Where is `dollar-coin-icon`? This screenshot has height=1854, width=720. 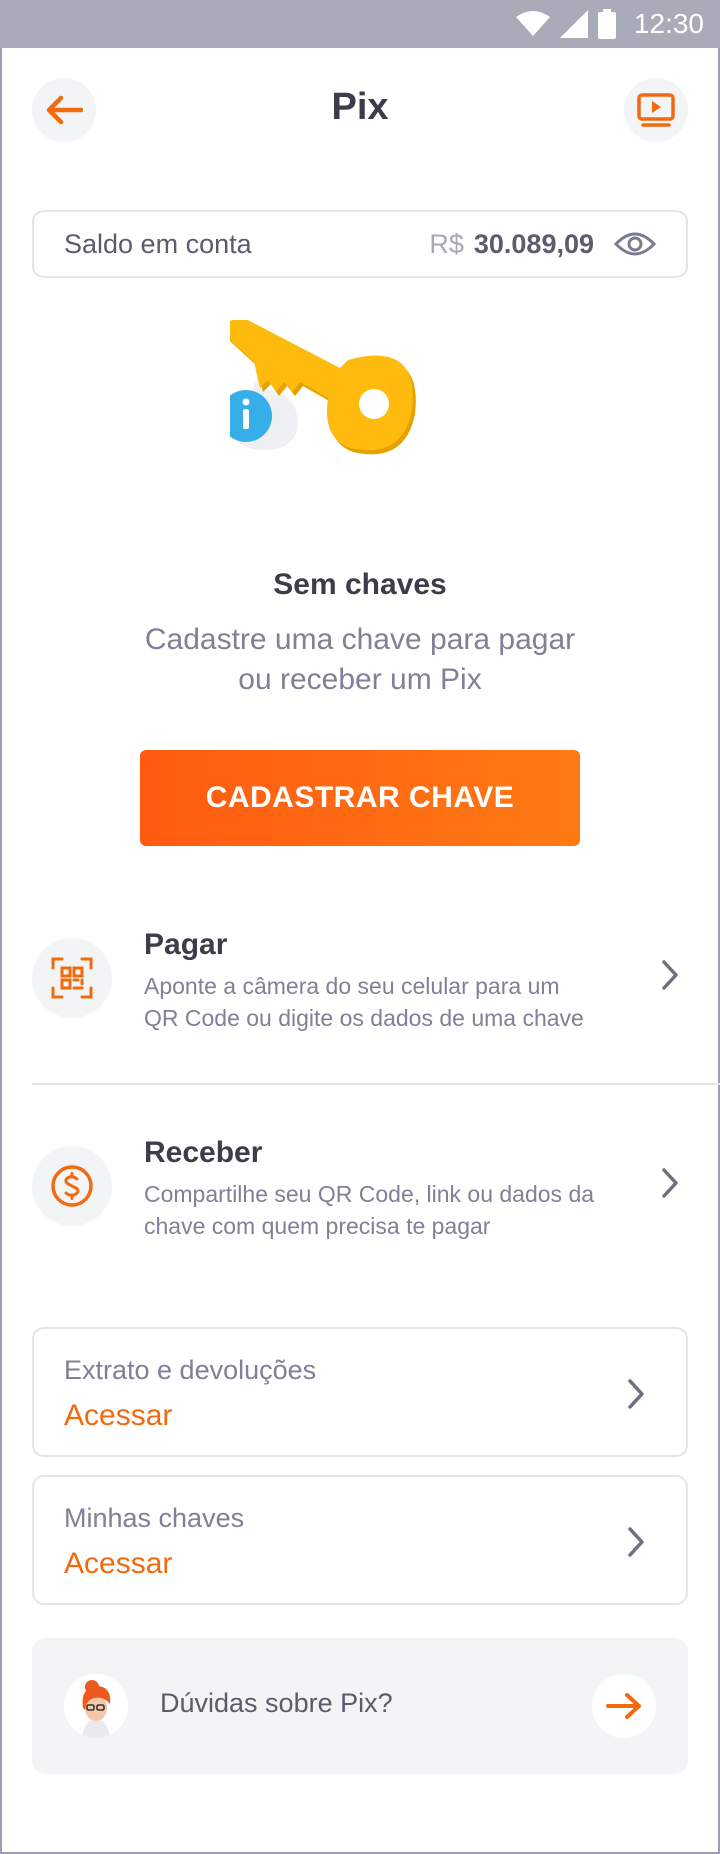 dollar-coin-icon is located at coordinates (72, 1186).